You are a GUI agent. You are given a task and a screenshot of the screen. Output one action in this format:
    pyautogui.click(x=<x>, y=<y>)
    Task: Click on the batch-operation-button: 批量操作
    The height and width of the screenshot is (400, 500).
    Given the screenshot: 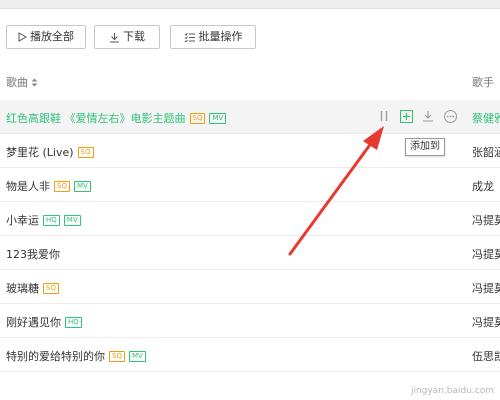 What is the action you would take?
    pyautogui.click(x=213, y=37)
    